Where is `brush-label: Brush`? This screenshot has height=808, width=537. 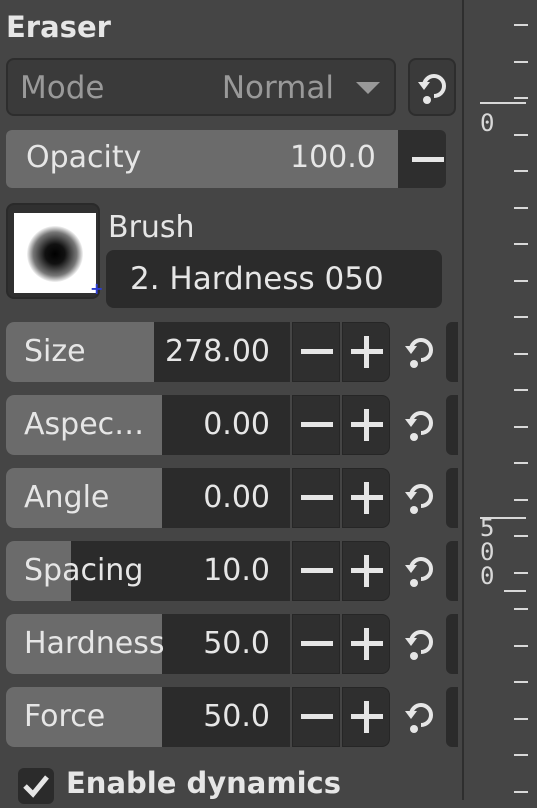
brush-label: Brush is located at coordinates (151, 227).